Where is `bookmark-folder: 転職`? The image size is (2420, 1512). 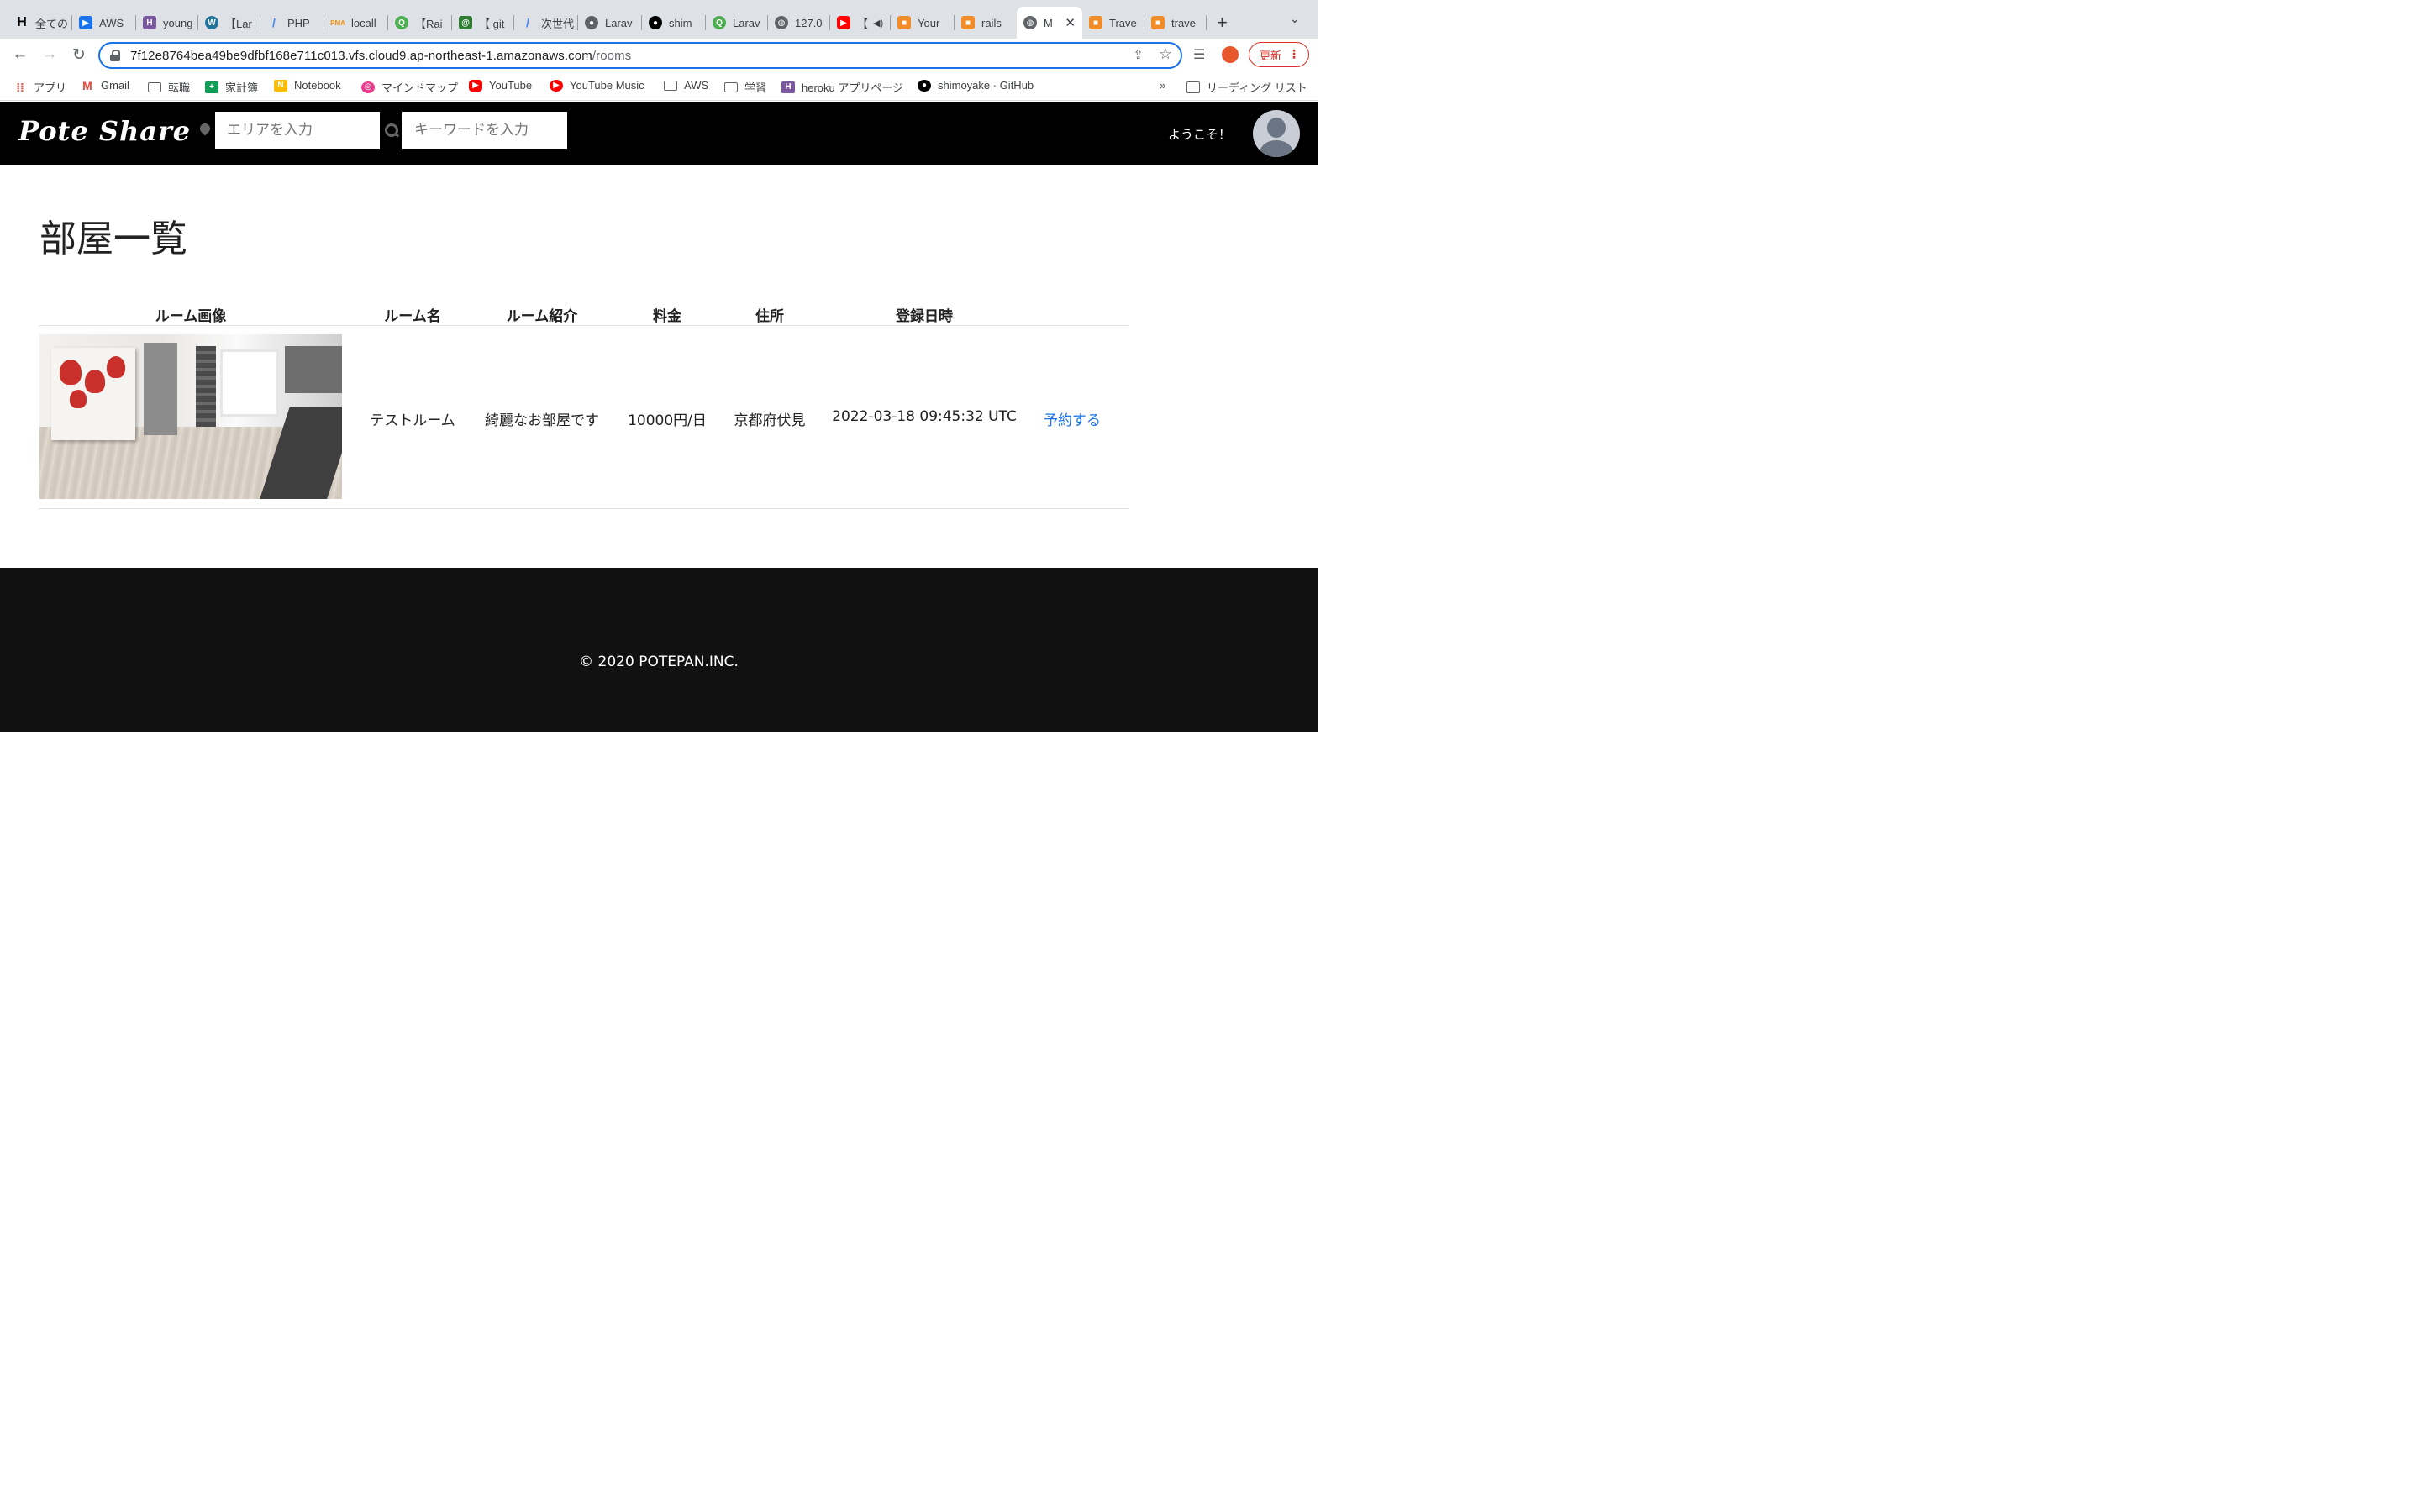
bookmark-folder: 転職 is located at coordinates (169, 87).